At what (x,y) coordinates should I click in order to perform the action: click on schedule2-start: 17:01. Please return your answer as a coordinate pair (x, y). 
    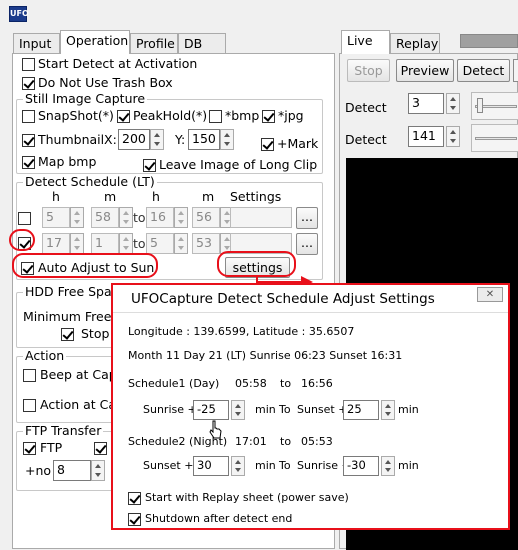
    Looking at the image, I should click on (251, 441).